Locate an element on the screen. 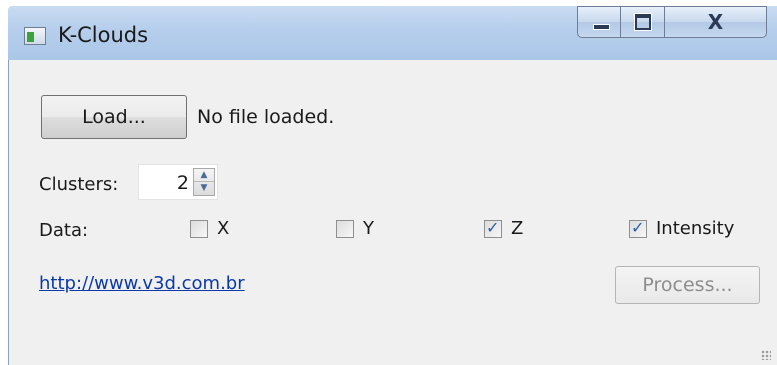  clusters-spinbox: 2 ▲ ▼ is located at coordinates (178, 182).